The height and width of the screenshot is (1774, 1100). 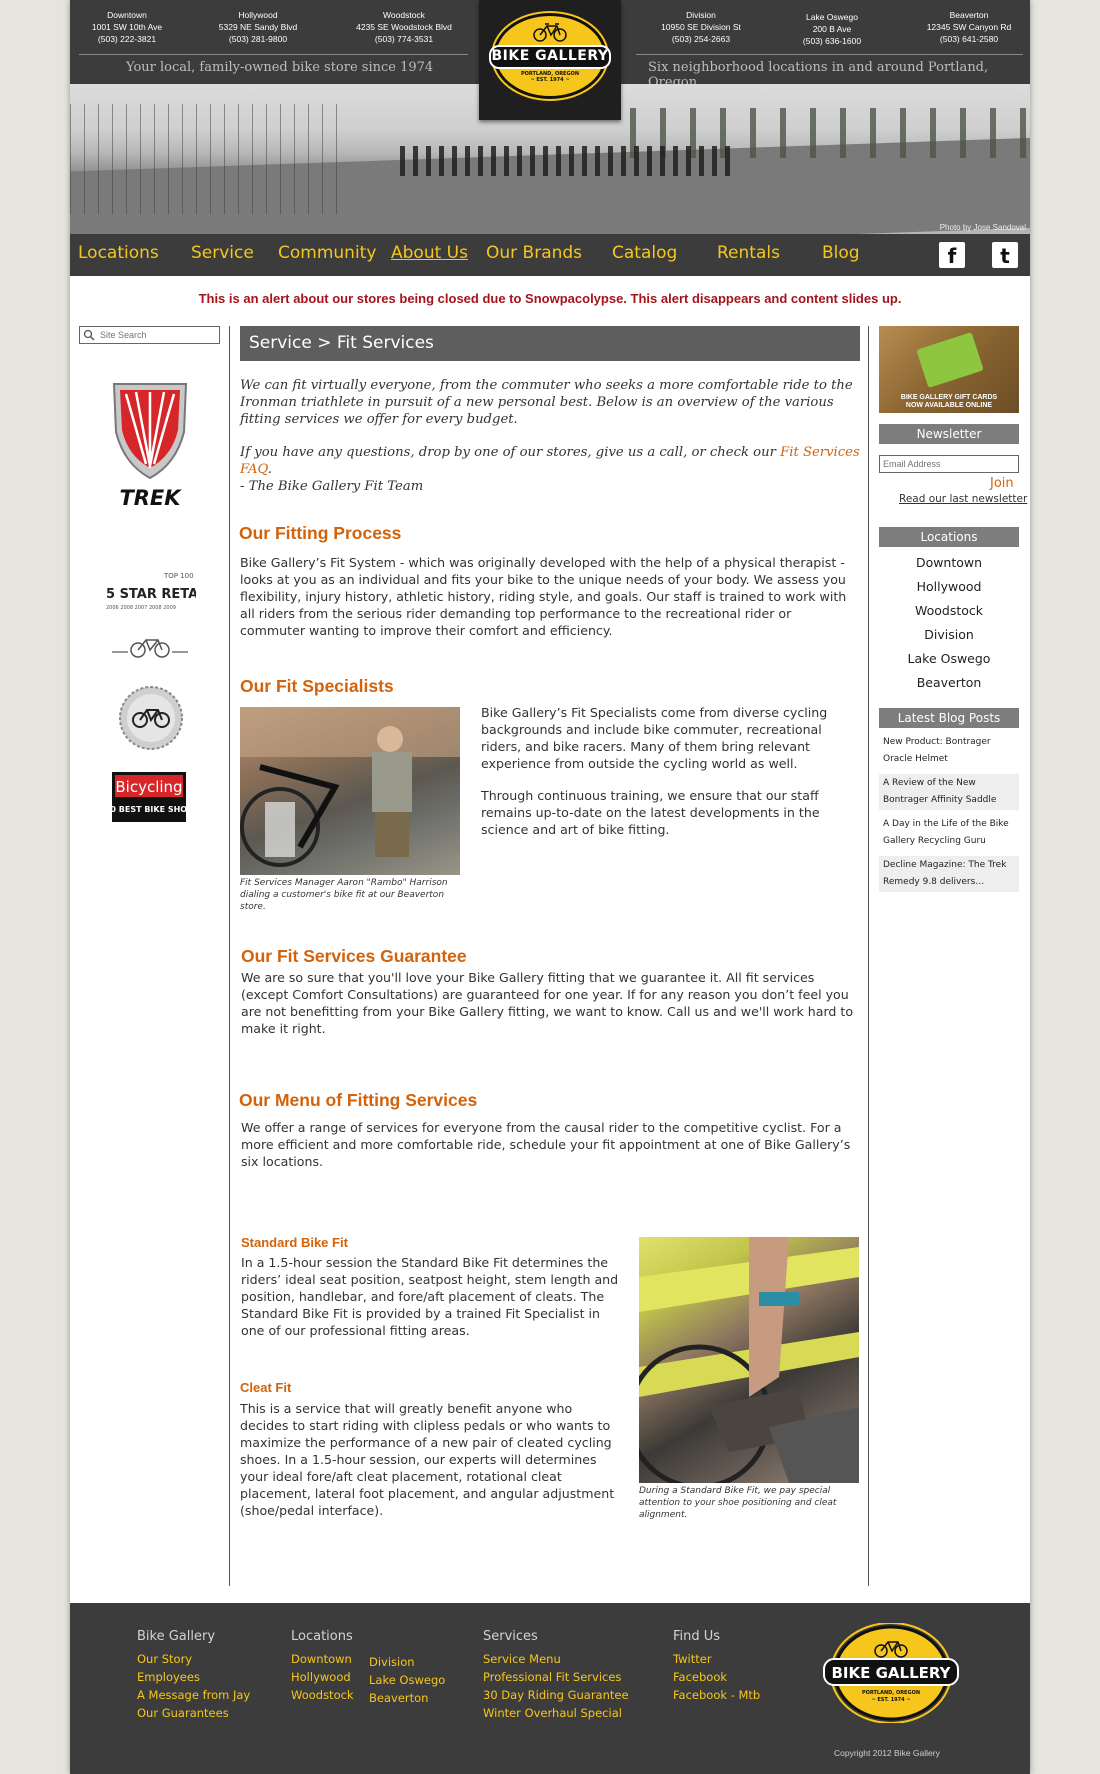 What do you see at coordinates (891, 1693) in the screenshot?
I see `footer-logo-subtitle: PORTLAND, OREGON` at bounding box center [891, 1693].